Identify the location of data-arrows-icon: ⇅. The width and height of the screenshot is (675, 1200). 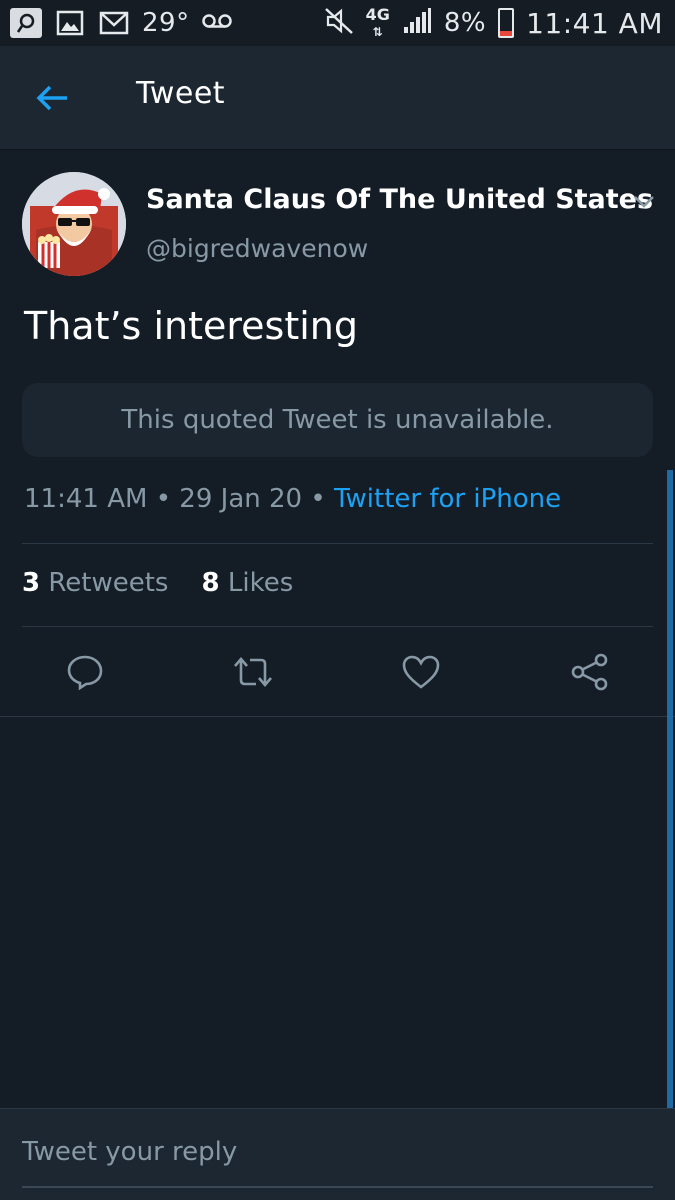
(377, 31).